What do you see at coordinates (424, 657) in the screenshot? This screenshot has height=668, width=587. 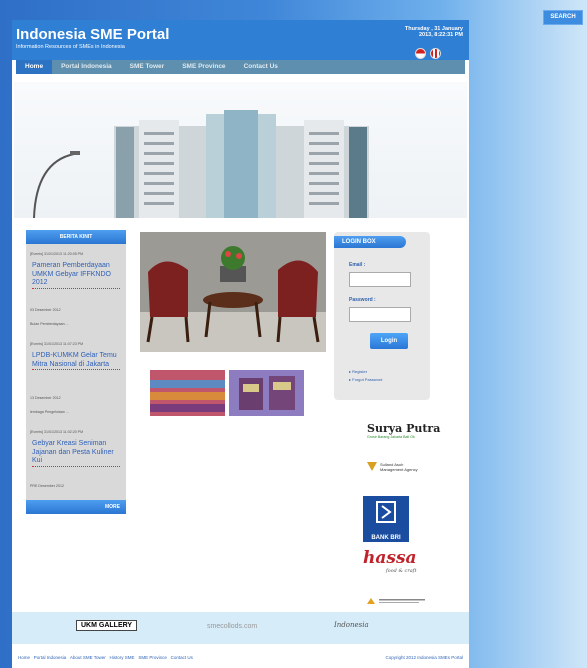 I see `copyright-text: Copyright 2012 Indonesia SMEs Portal` at bounding box center [424, 657].